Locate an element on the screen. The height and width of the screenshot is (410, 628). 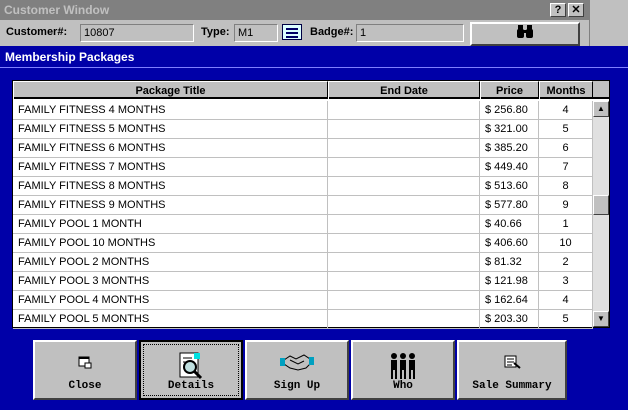
price-cell: $ 406.60 is located at coordinates (509, 243).